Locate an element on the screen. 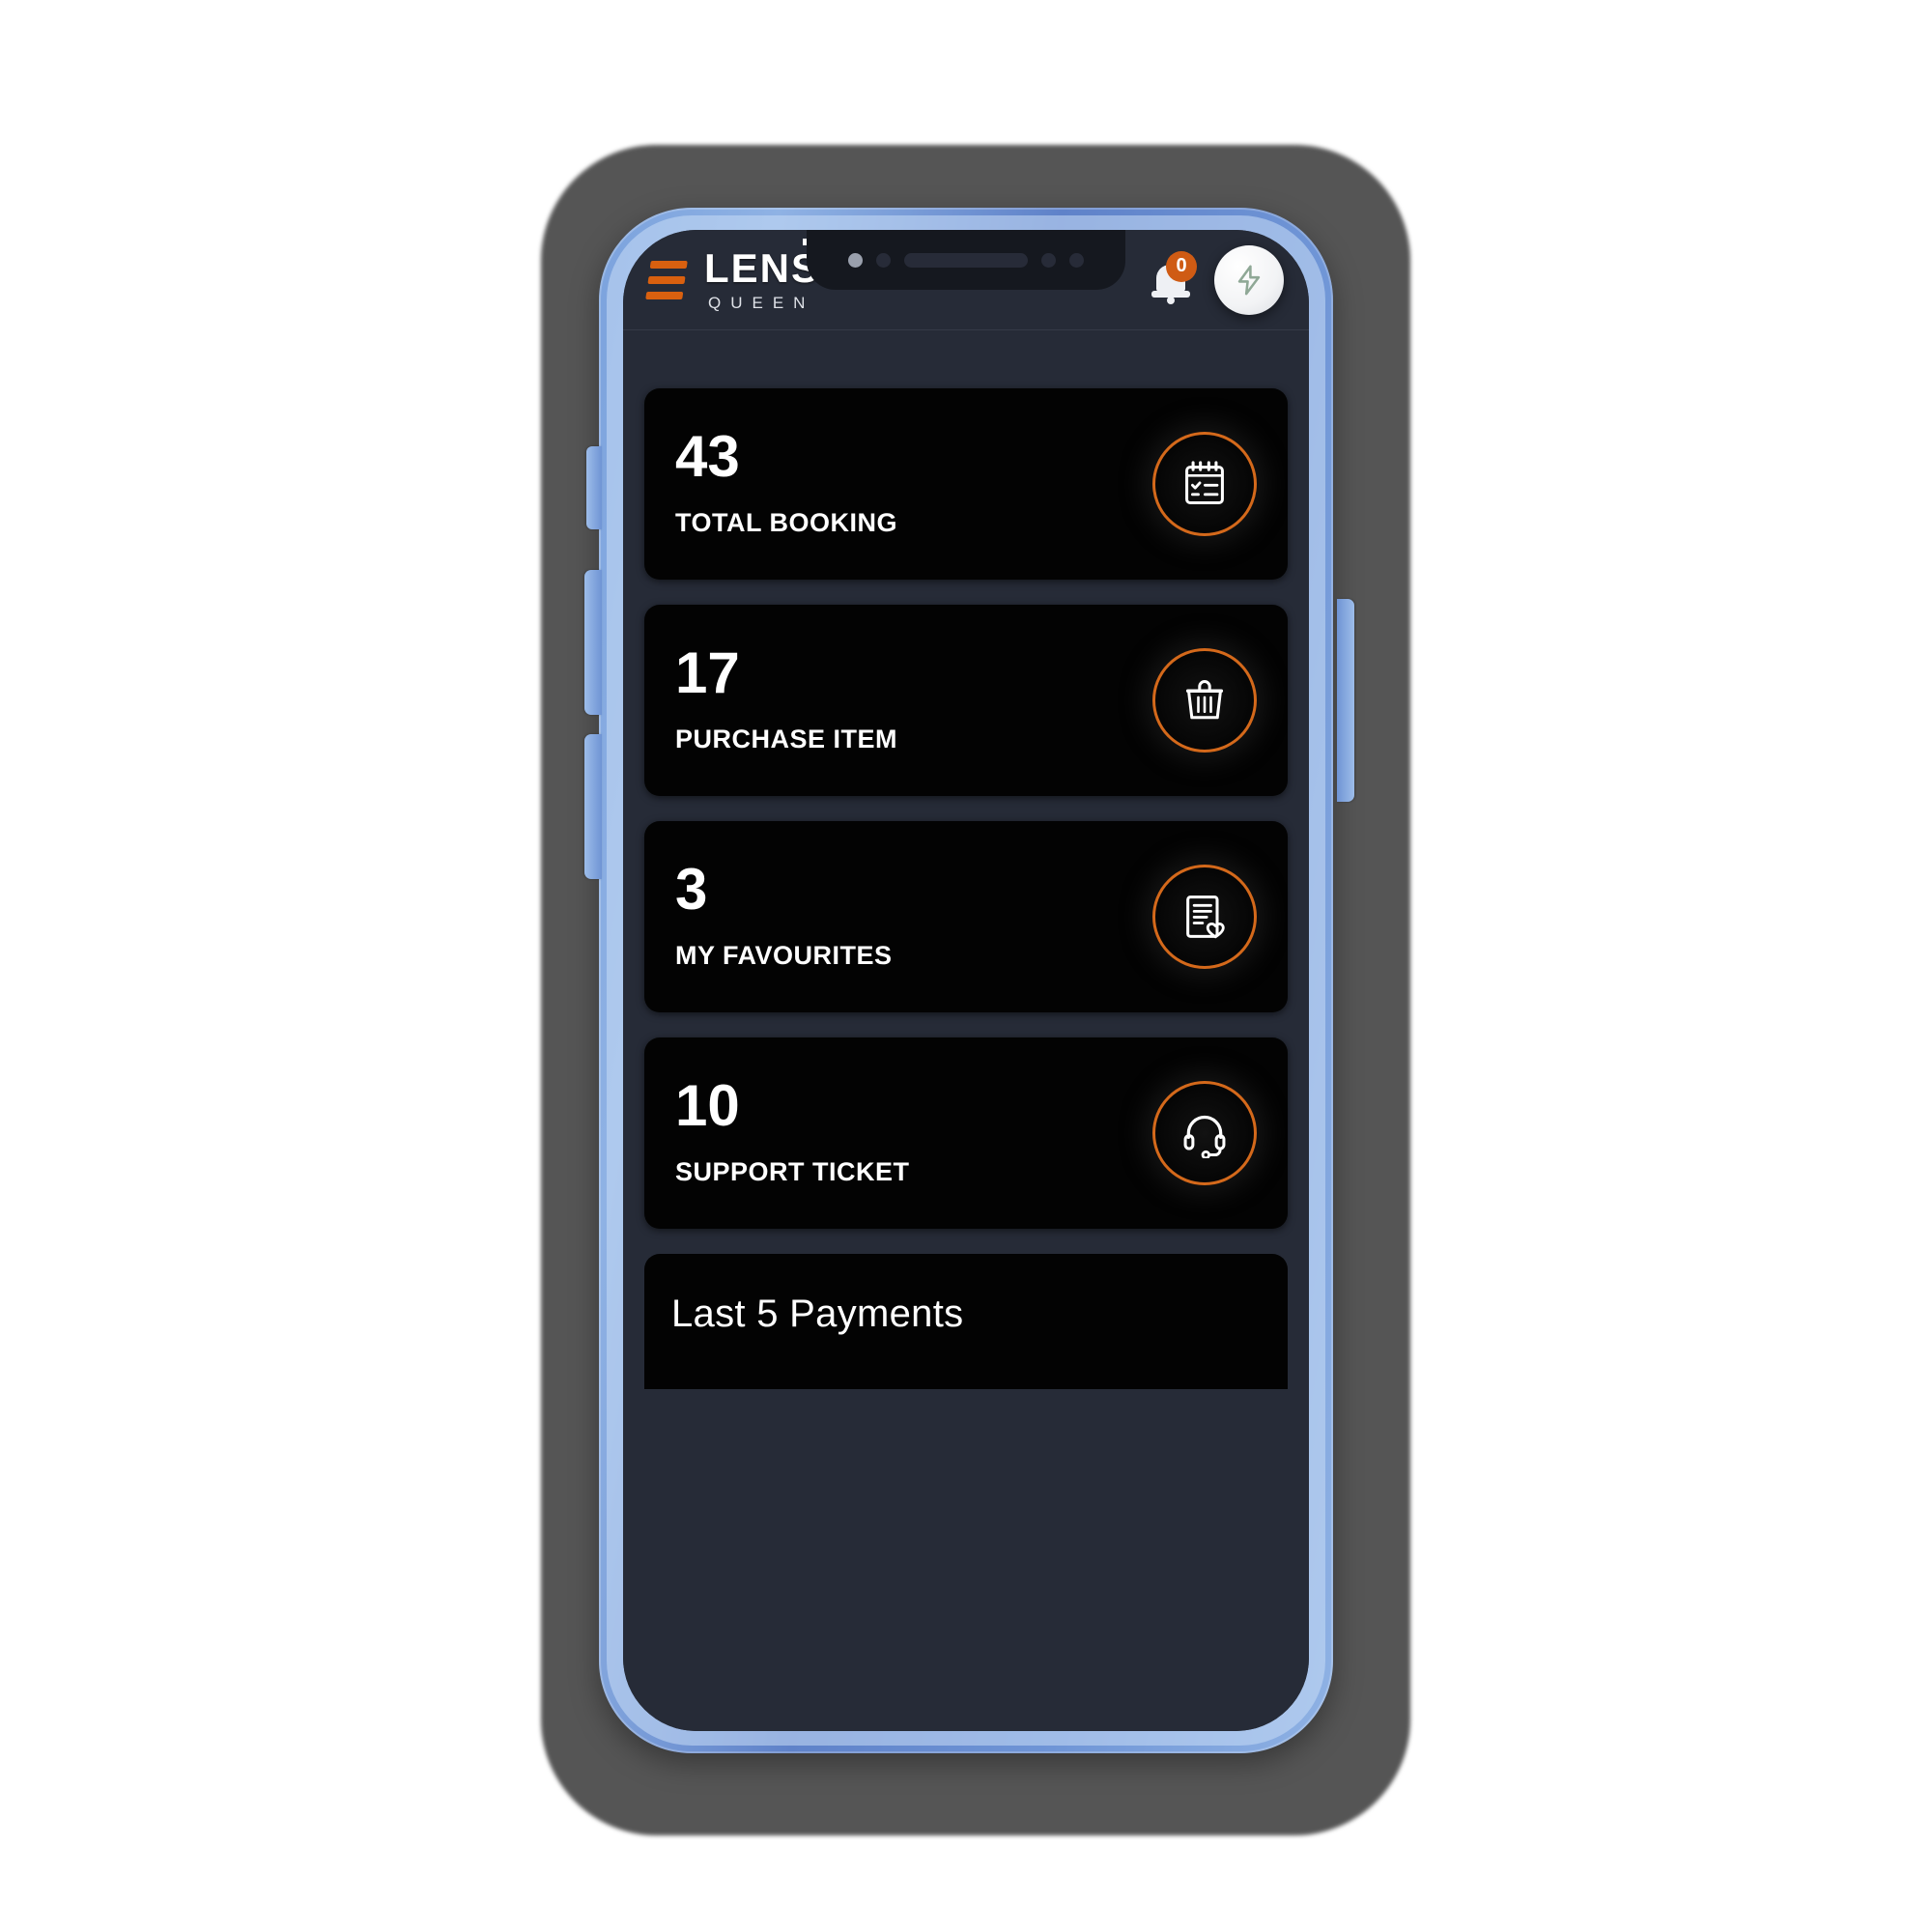 The image size is (1932, 1932). stat-card-text: 43 TOTAL BOOKING is located at coordinates (786, 480).